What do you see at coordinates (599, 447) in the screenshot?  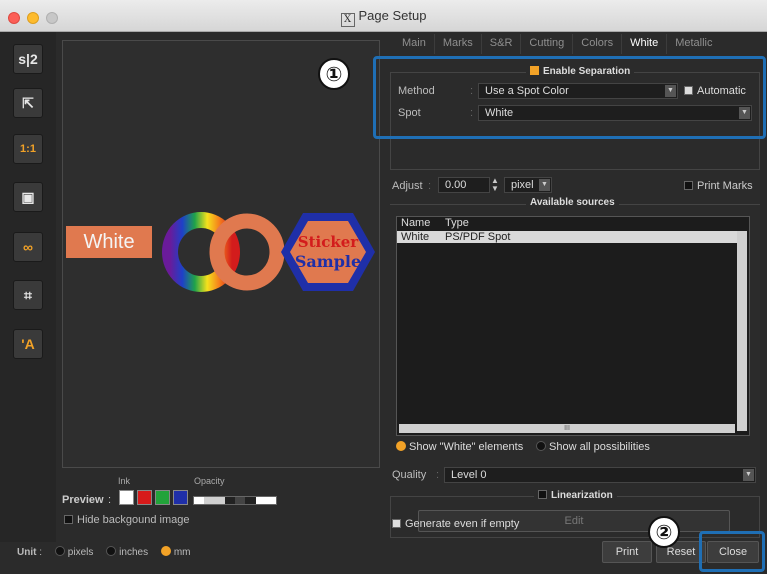 I see `show-all-label: Show all possibilities` at bounding box center [599, 447].